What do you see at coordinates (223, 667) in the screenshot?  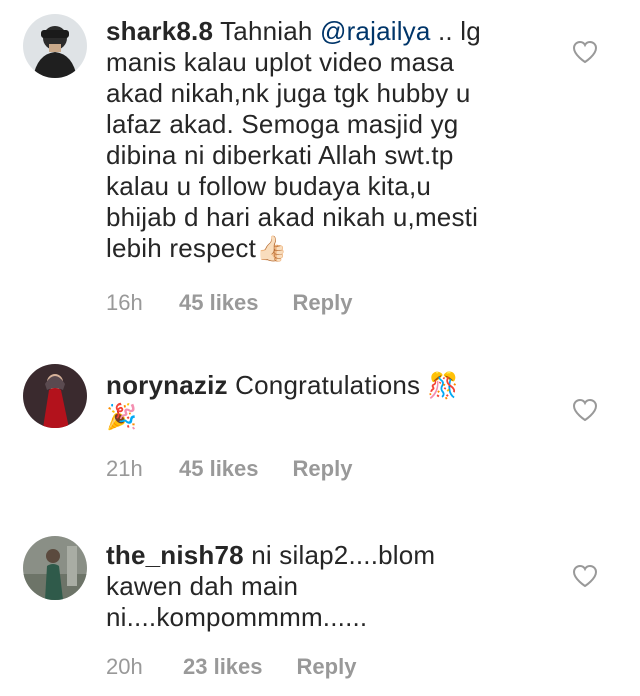 I see `likes-count: 23 likes` at bounding box center [223, 667].